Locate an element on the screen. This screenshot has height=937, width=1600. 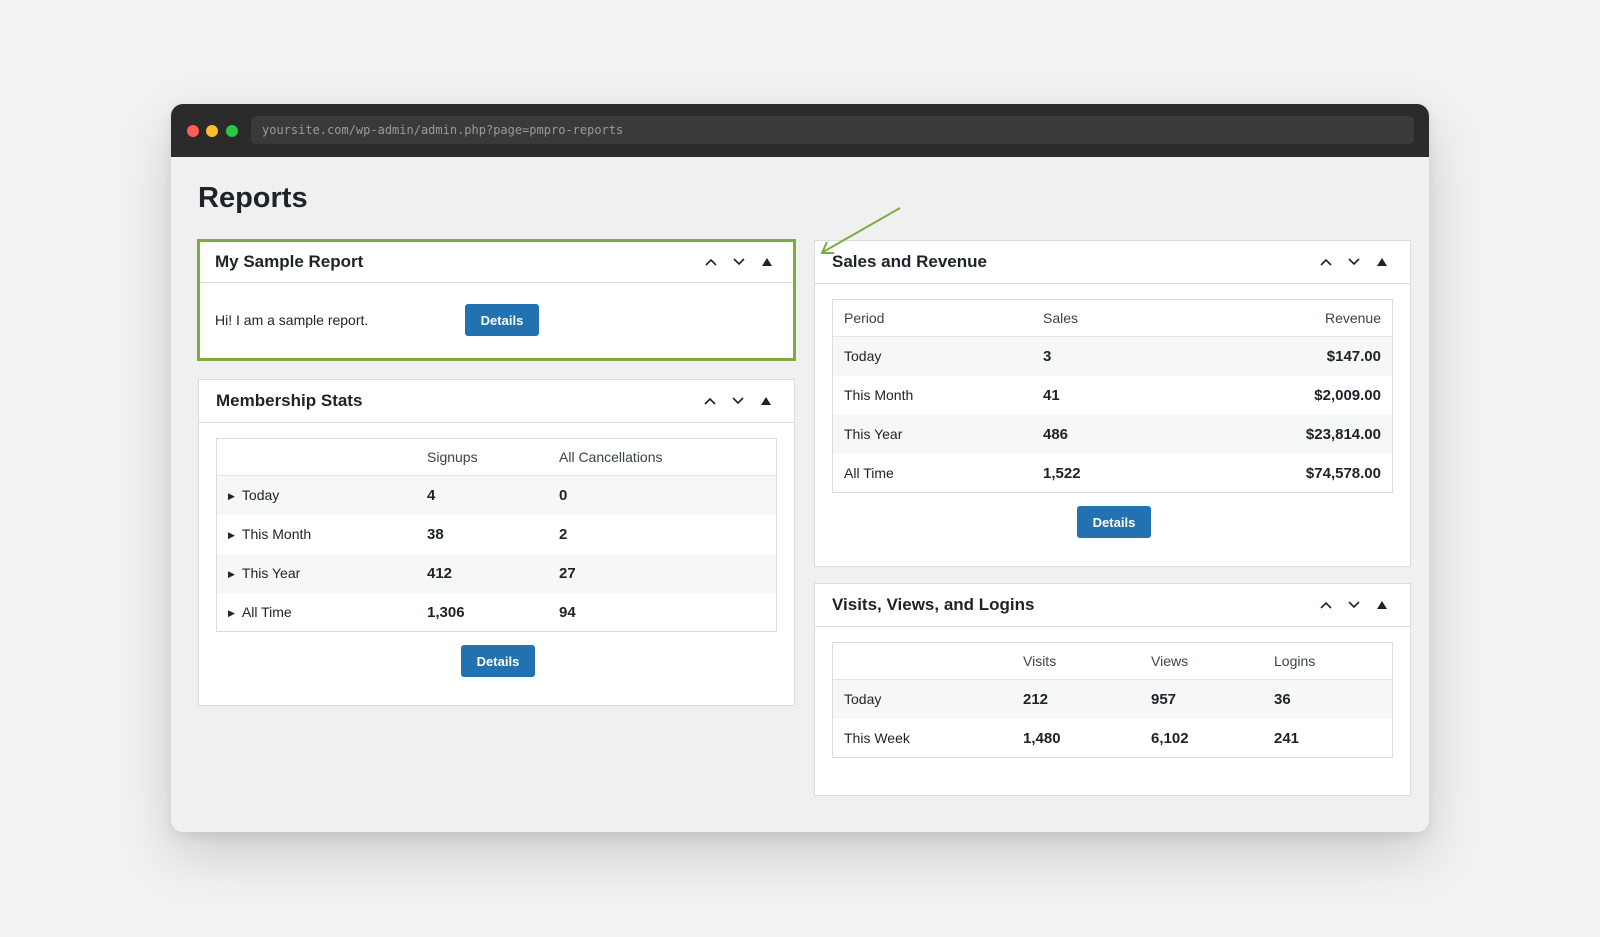
annotation-arrow is located at coordinates (860, 230).